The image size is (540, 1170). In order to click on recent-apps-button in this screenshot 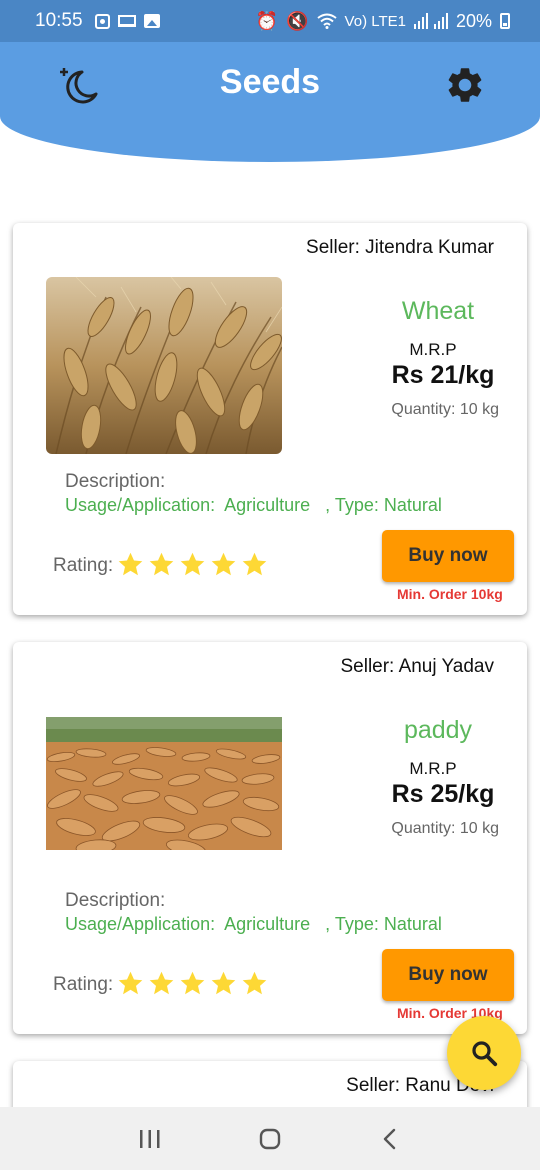, I will do `click(150, 1139)`.